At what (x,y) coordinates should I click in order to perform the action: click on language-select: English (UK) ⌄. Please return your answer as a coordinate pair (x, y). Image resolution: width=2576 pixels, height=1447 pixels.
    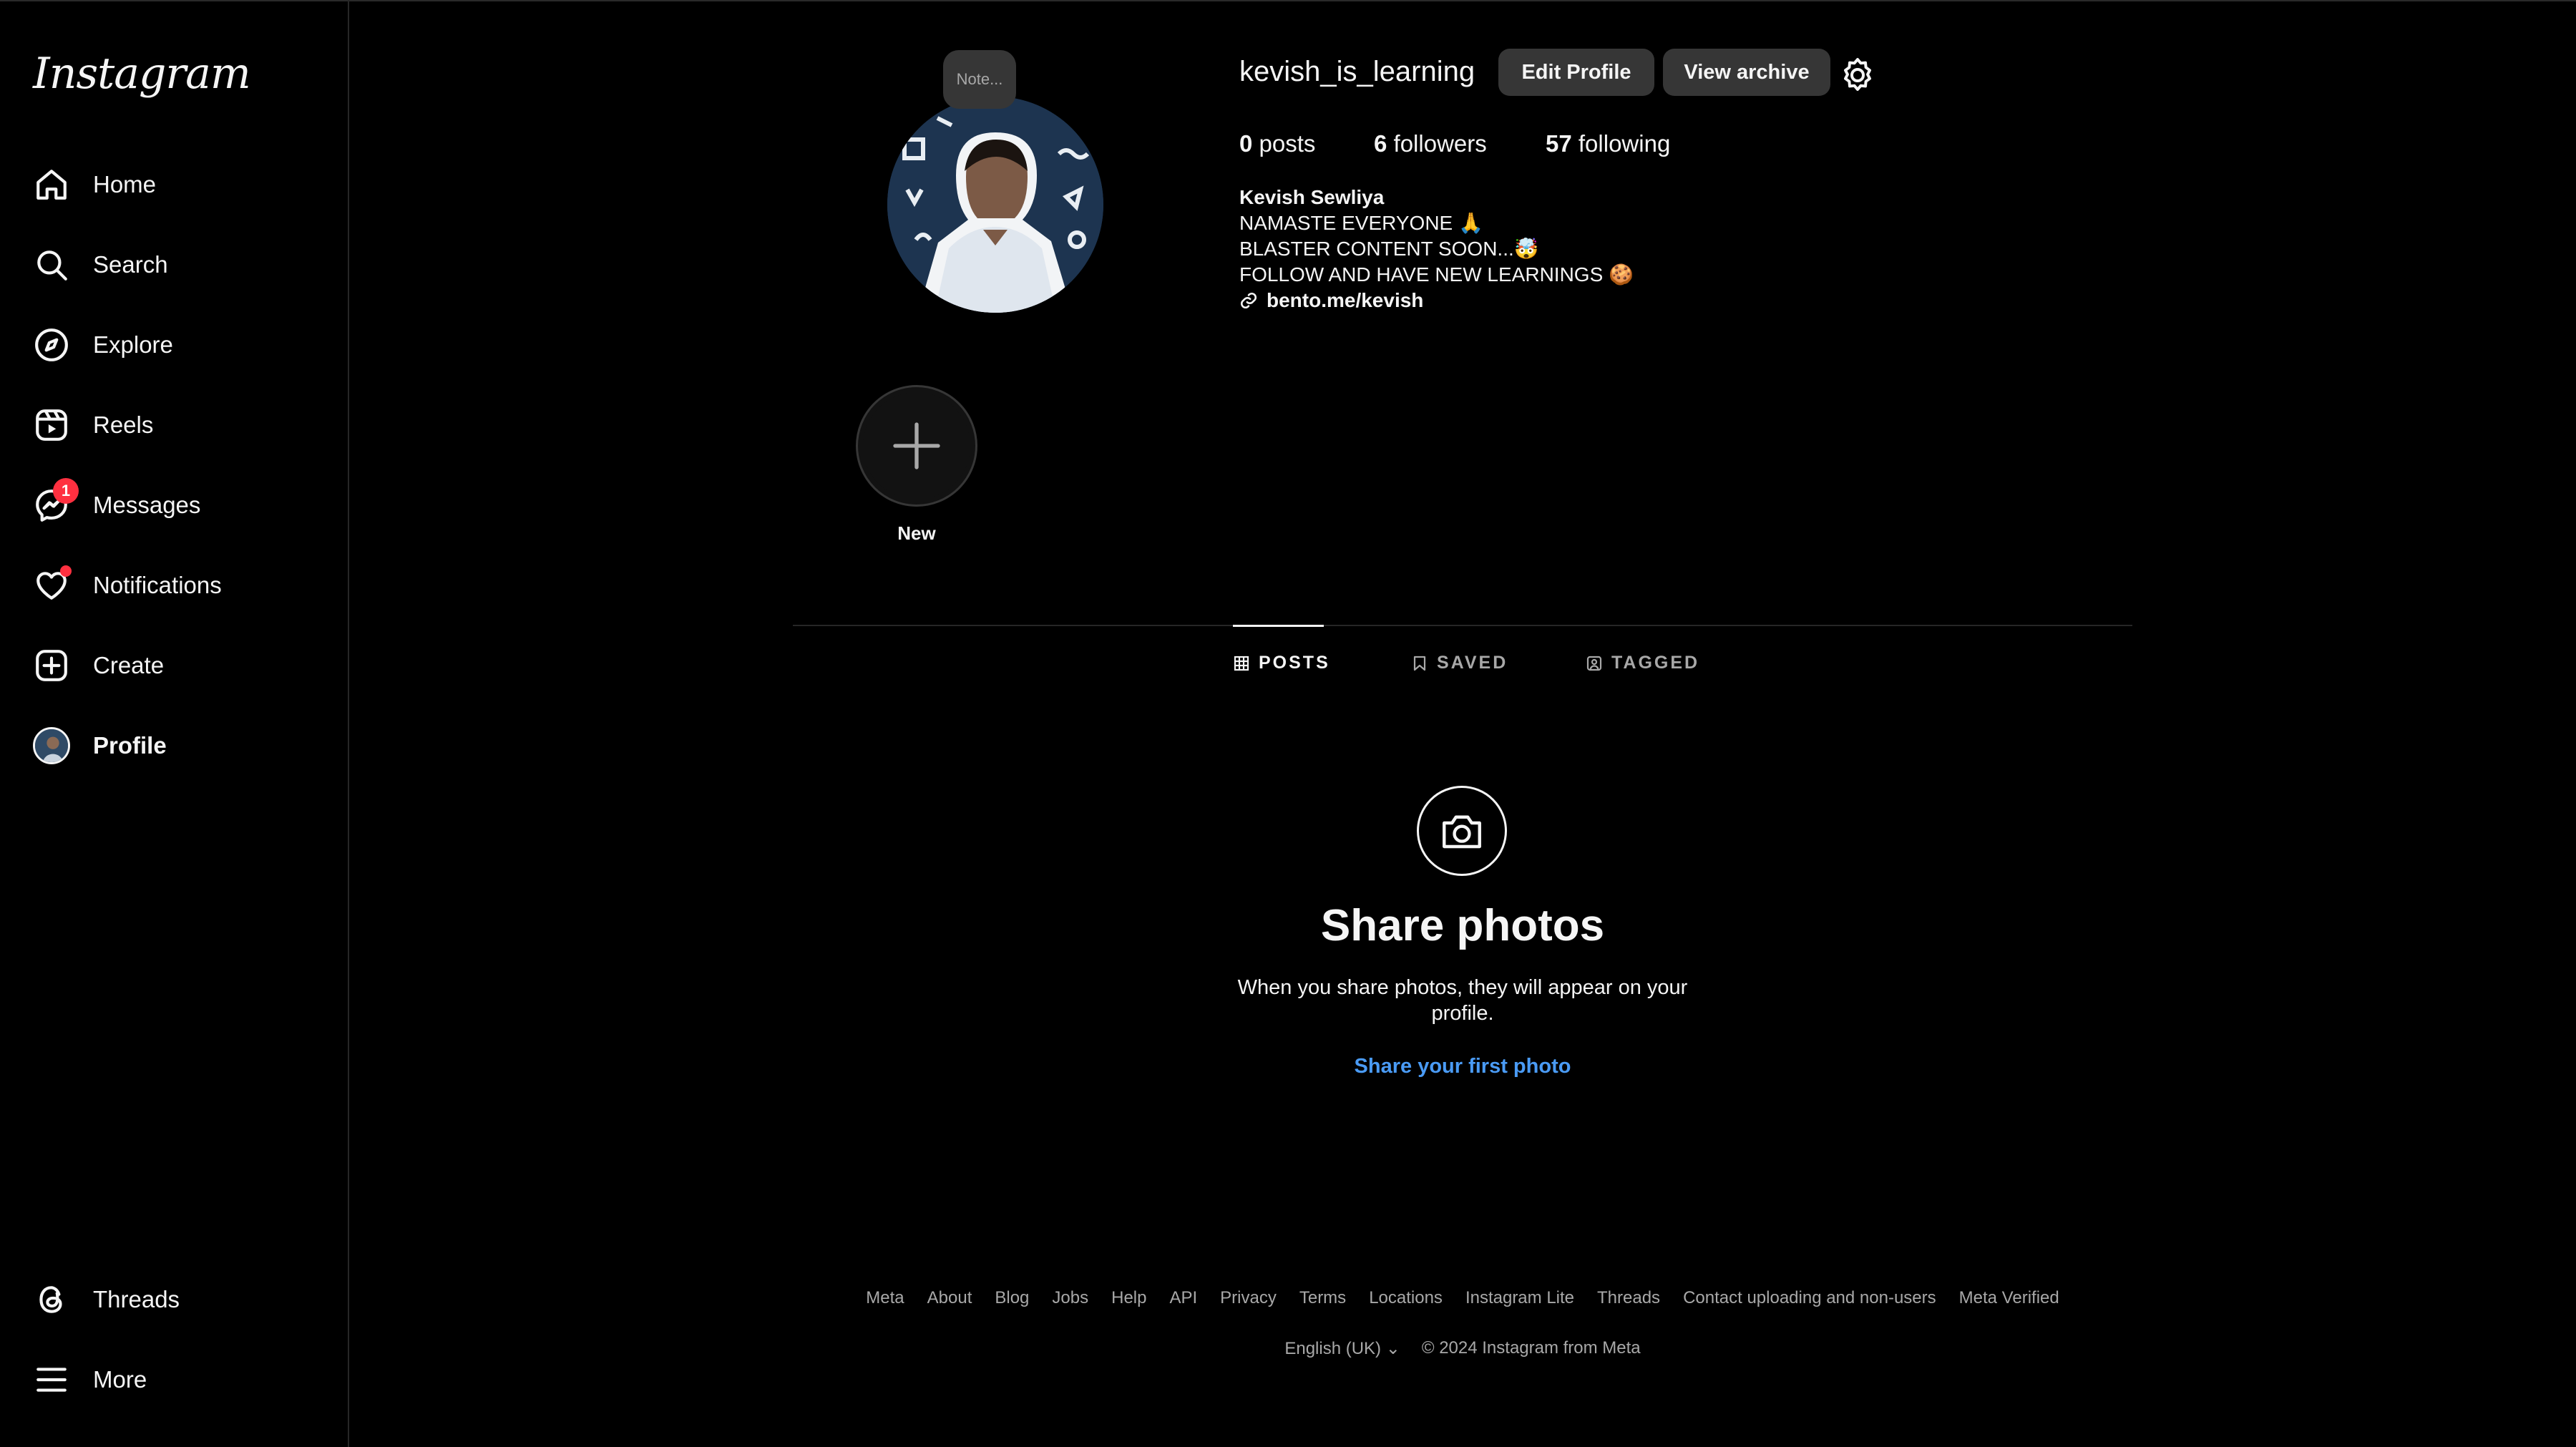
    Looking at the image, I should click on (1342, 1348).